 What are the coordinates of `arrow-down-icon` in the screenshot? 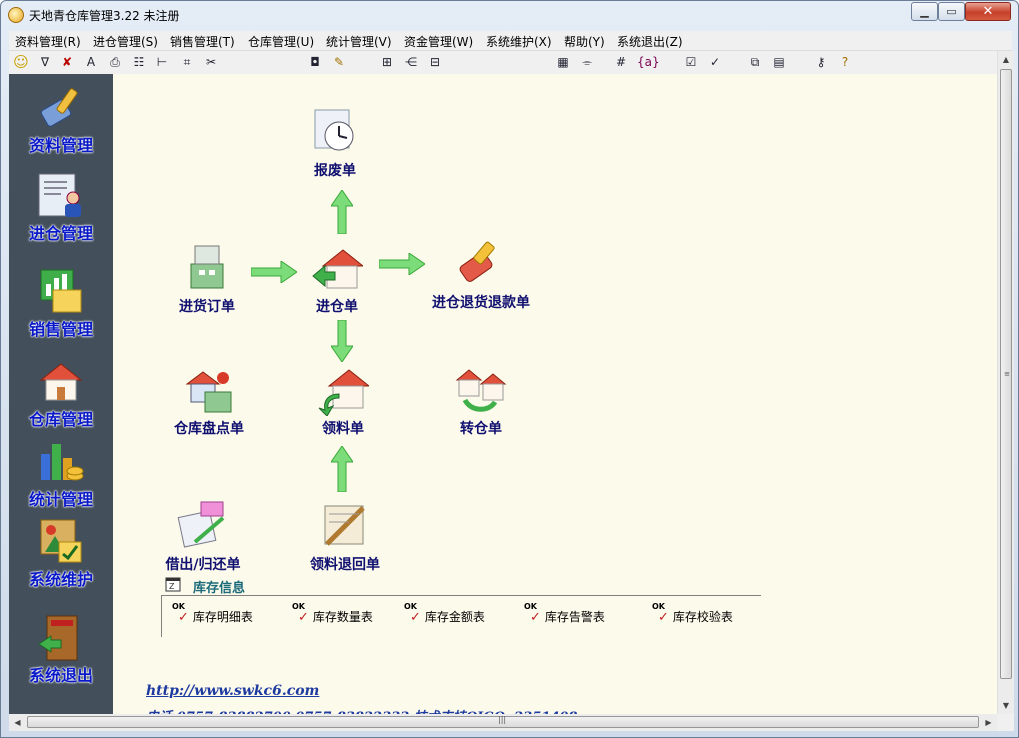 It's located at (342, 341).